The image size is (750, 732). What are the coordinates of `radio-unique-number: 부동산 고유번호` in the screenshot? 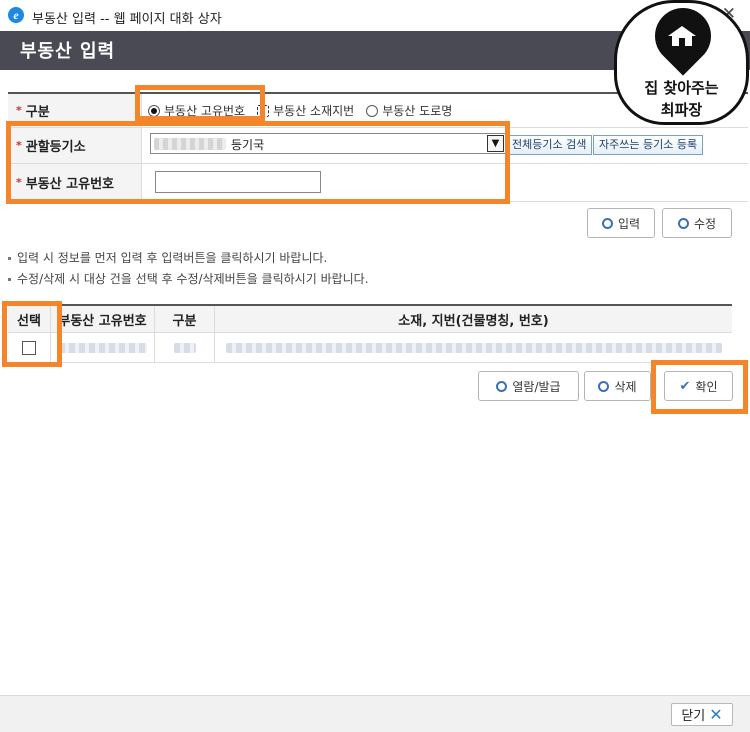 It's located at (196, 110).